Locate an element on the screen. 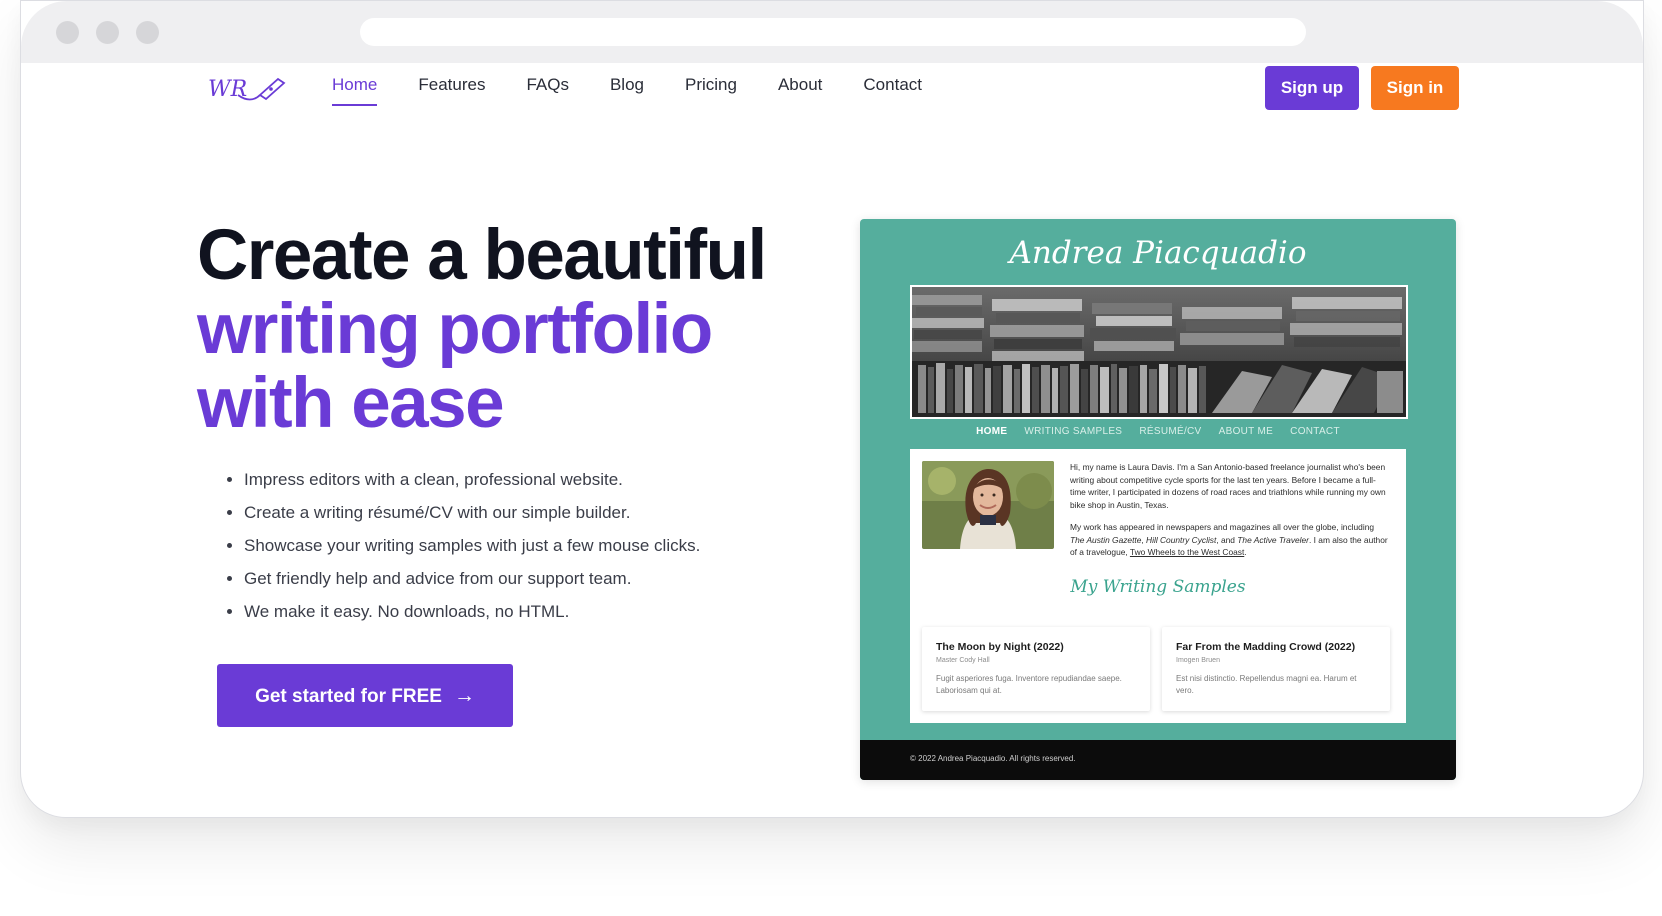 Image resolution: width=1662 pixels, height=916 pixels. writing-samples-heading: My Writing Samples is located at coordinates (1158, 587).